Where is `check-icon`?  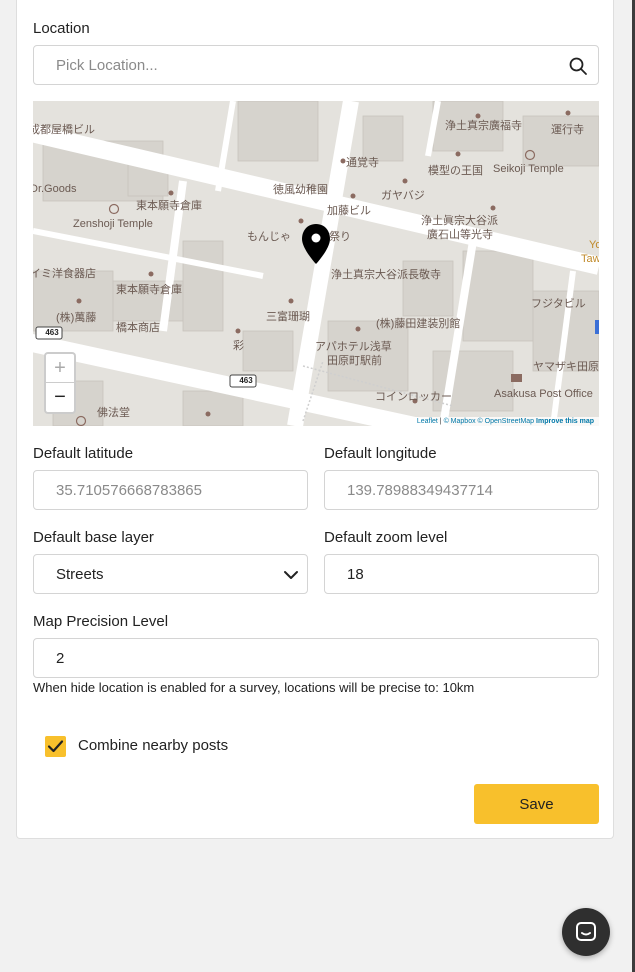 check-icon is located at coordinates (55, 746).